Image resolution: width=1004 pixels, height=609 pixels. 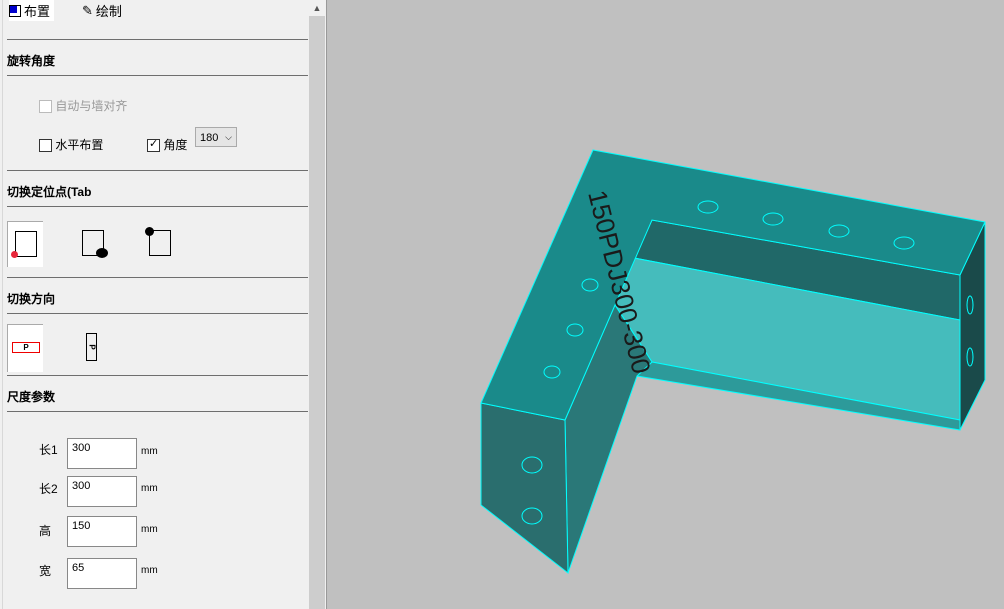 I want to click on left-end-face, so click(x=524, y=488).